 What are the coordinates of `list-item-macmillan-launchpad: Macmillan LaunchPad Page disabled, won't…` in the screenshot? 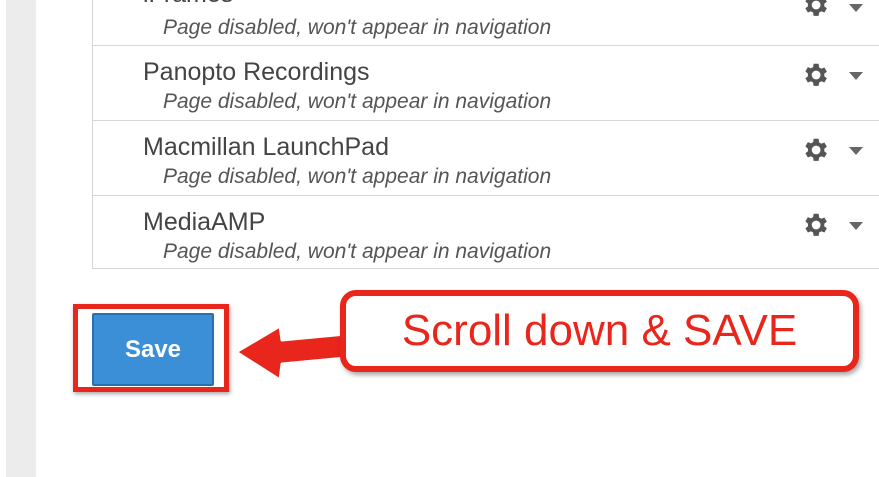 It's located at (486, 158).